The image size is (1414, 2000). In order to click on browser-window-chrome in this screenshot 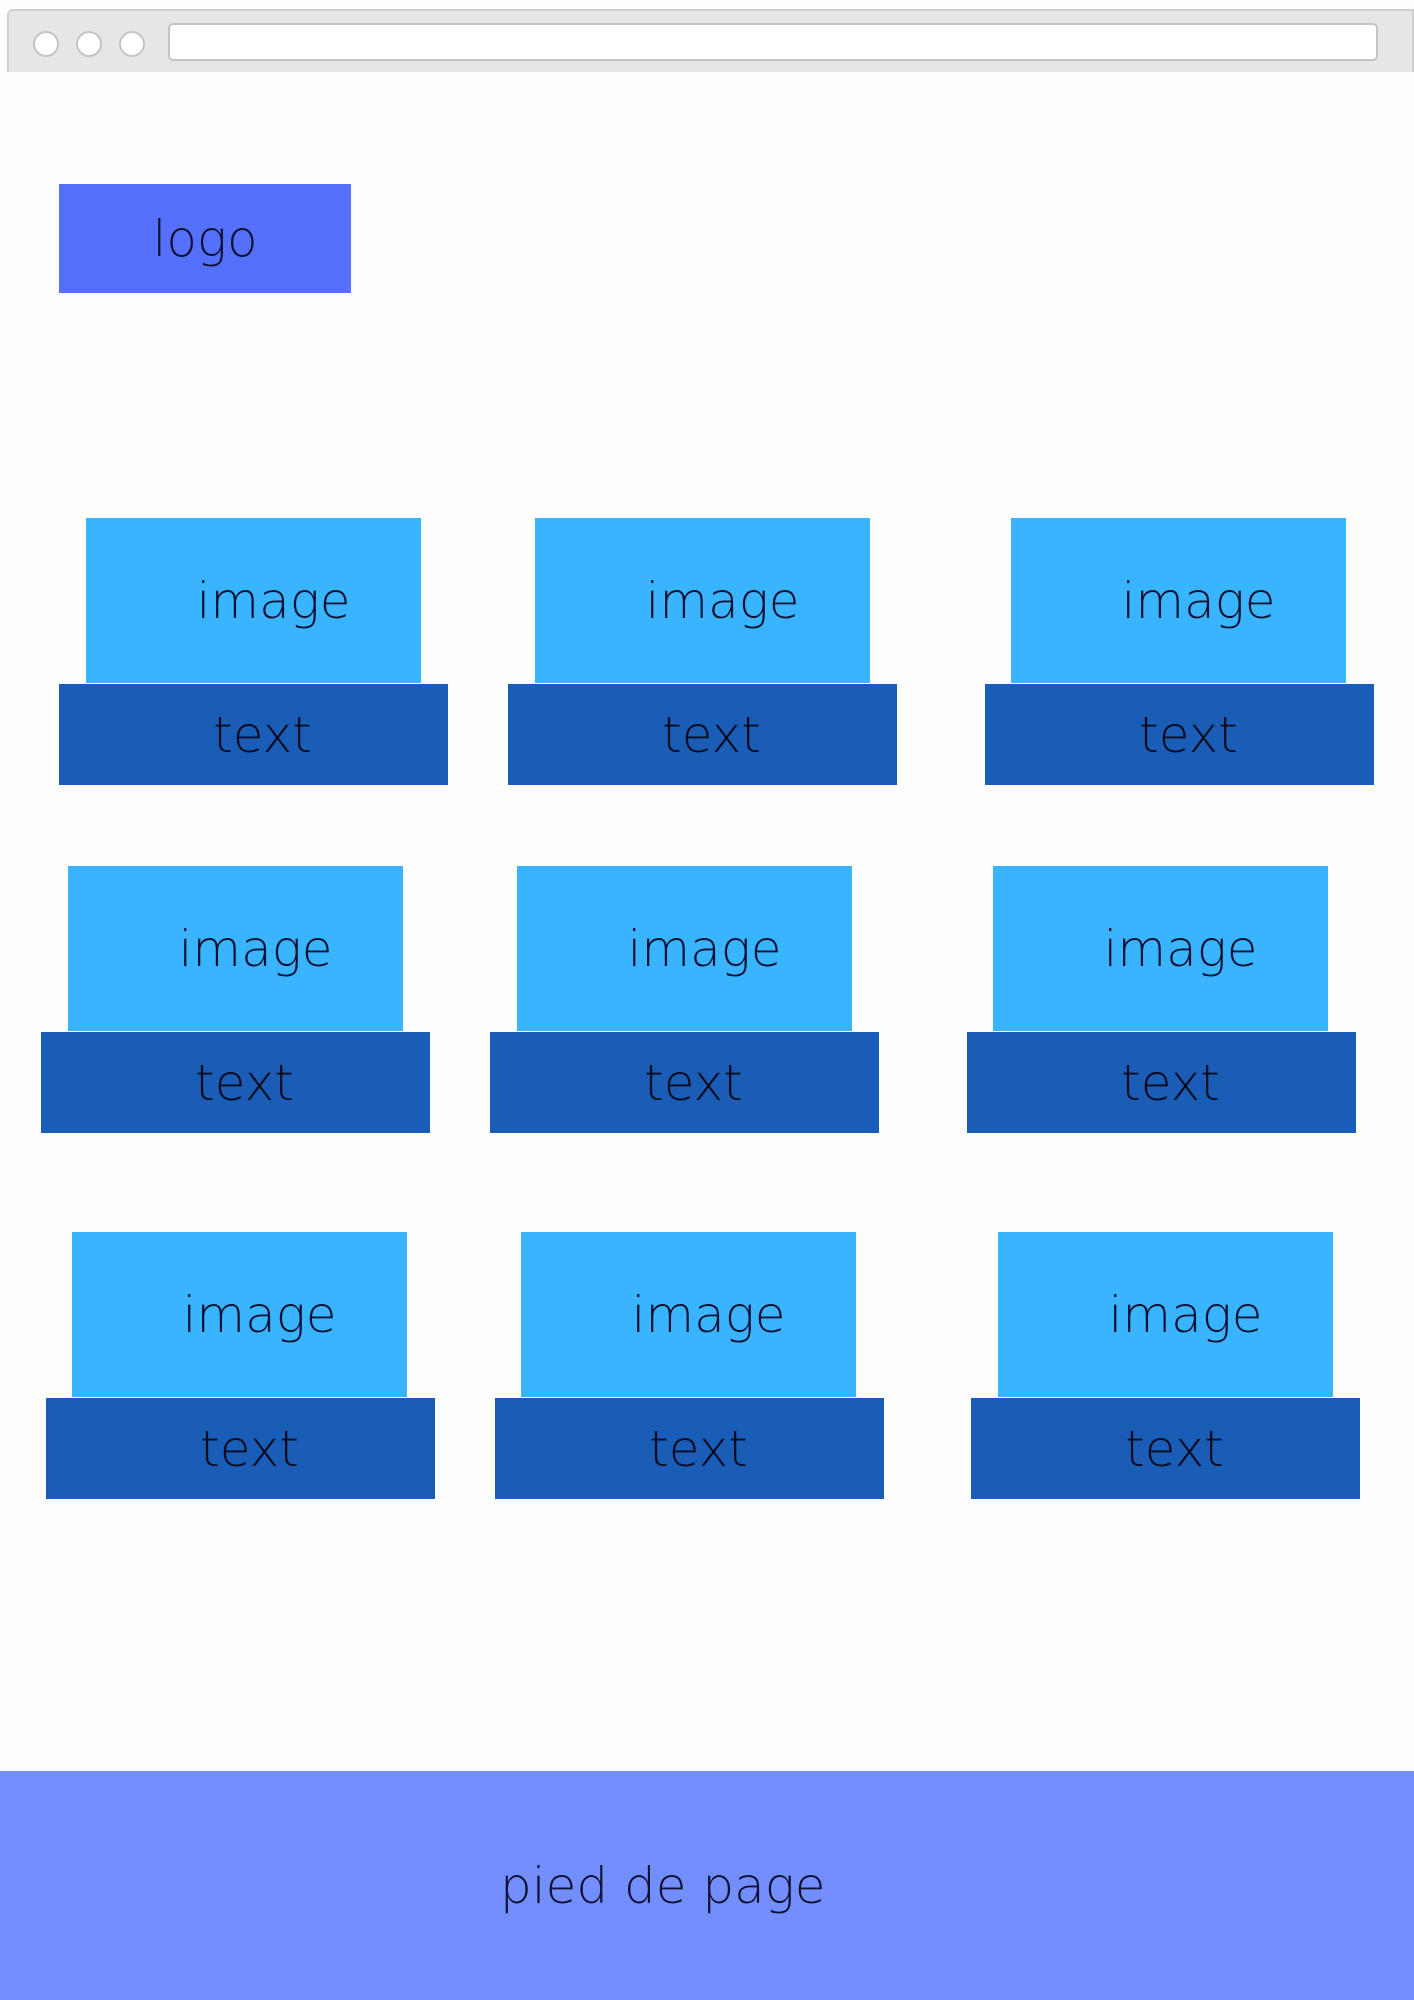, I will do `click(710, 40)`.